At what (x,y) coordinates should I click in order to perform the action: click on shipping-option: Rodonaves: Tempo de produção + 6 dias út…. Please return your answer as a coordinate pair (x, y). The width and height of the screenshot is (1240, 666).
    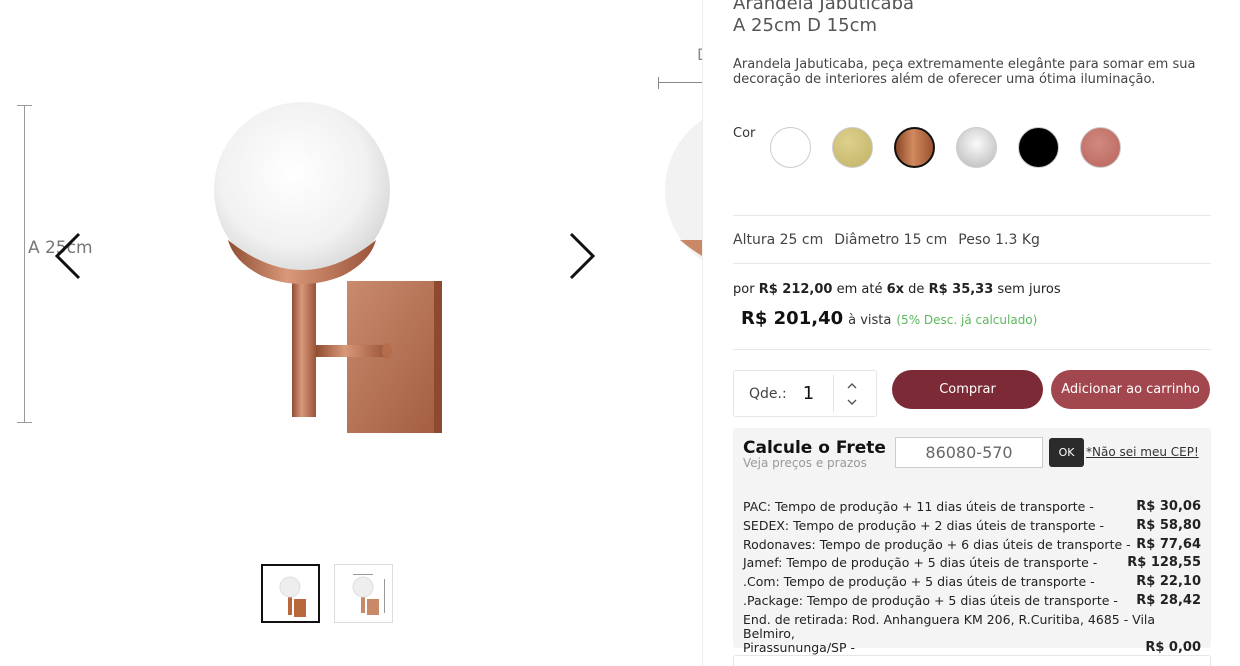
    Looking at the image, I should click on (972, 545).